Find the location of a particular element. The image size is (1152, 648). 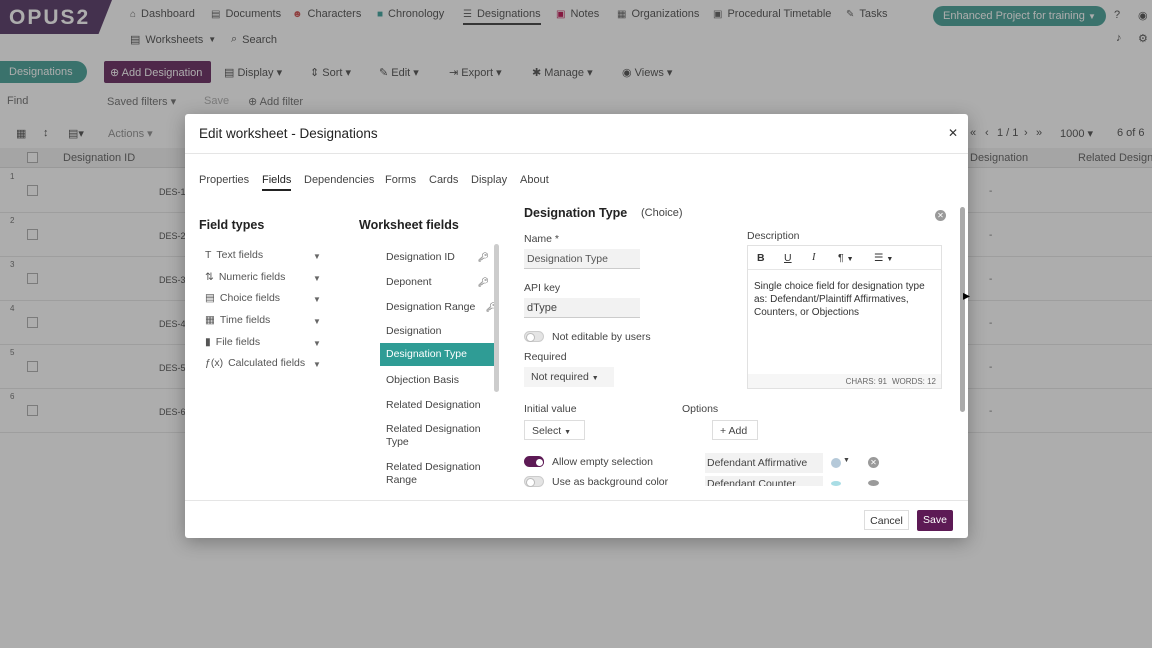

field-detail-title: Designation Type is located at coordinates (576, 213).